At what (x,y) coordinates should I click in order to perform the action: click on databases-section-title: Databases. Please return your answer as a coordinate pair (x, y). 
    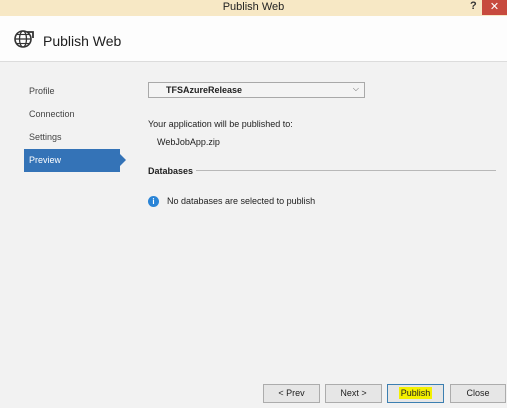
    Looking at the image, I should click on (171, 171).